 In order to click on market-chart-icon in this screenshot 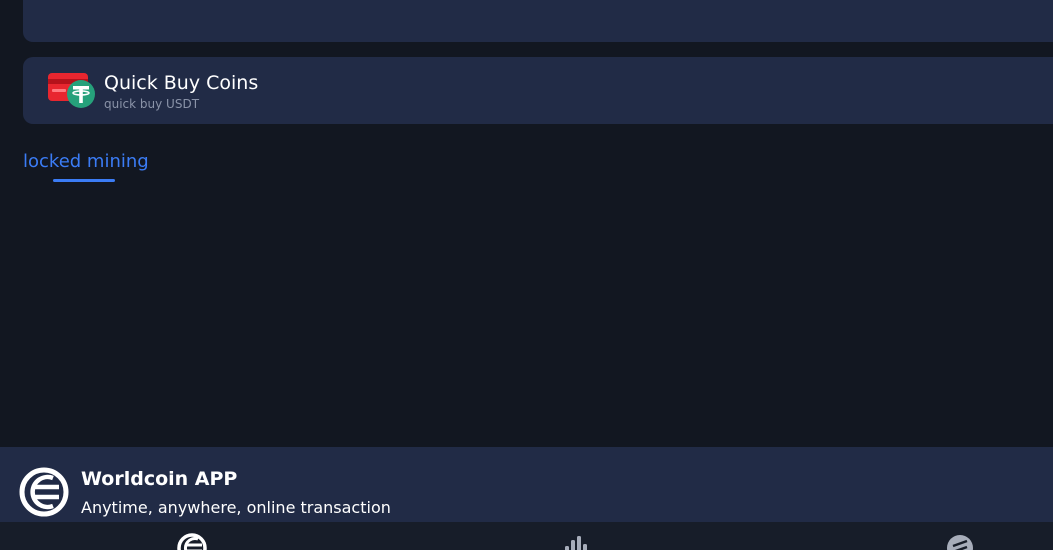, I will do `click(576, 543)`.